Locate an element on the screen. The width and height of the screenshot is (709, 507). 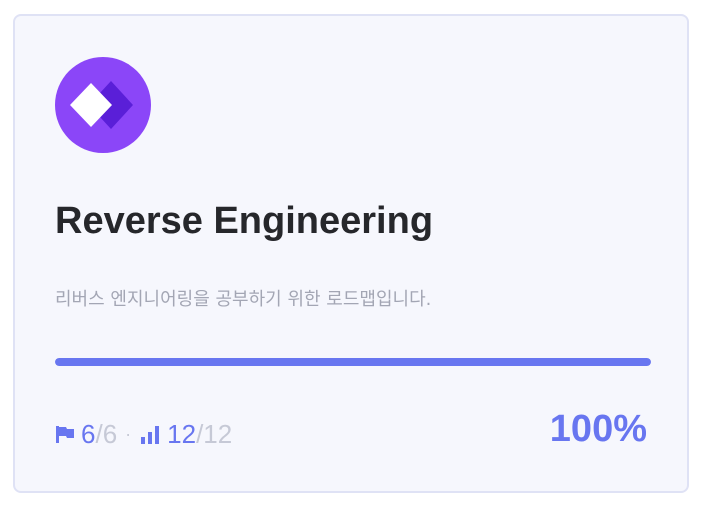
total-sections-count: /6 is located at coordinates (106, 434).